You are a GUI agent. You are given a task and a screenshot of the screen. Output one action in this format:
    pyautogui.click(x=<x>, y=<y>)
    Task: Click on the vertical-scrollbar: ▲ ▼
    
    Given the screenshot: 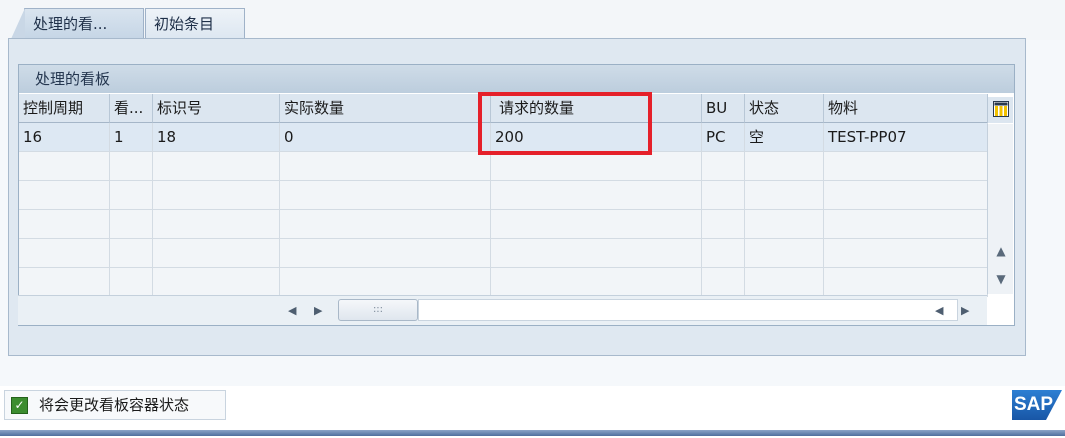 What is the action you would take?
    pyautogui.click(x=1000, y=209)
    